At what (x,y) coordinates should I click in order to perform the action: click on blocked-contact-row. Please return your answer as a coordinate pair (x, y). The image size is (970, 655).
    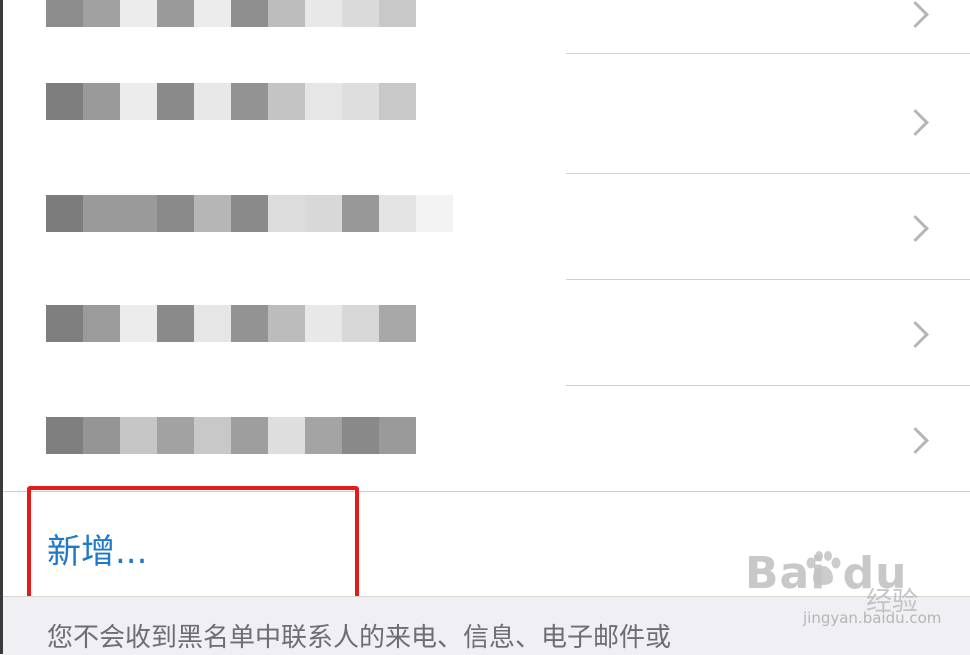
    Looking at the image, I should click on (486, 27).